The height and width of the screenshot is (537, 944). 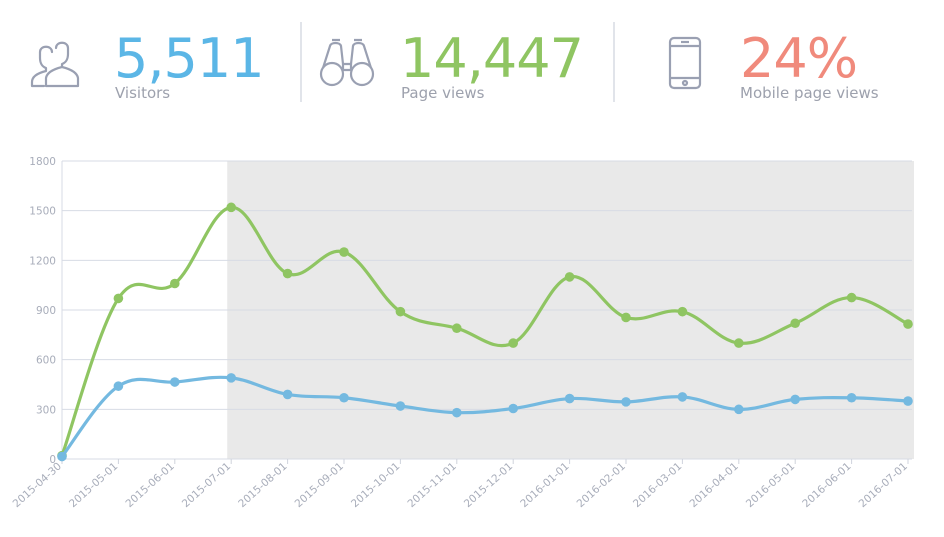 What do you see at coordinates (206, 485) in the screenshot?
I see `x-tick-label: 2015-07-01` at bounding box center [206, 485].